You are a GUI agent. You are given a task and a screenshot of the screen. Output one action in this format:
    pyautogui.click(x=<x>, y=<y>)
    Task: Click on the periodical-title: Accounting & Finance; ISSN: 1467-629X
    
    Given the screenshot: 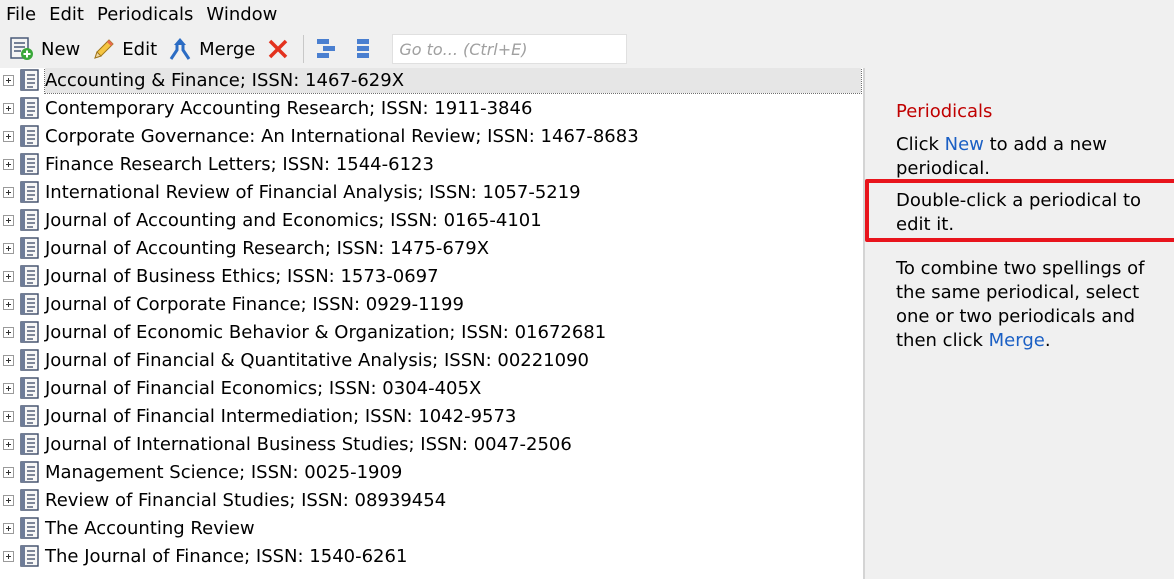 What is the action you would take?
    pyautogui.click(x=225, y=80)
    